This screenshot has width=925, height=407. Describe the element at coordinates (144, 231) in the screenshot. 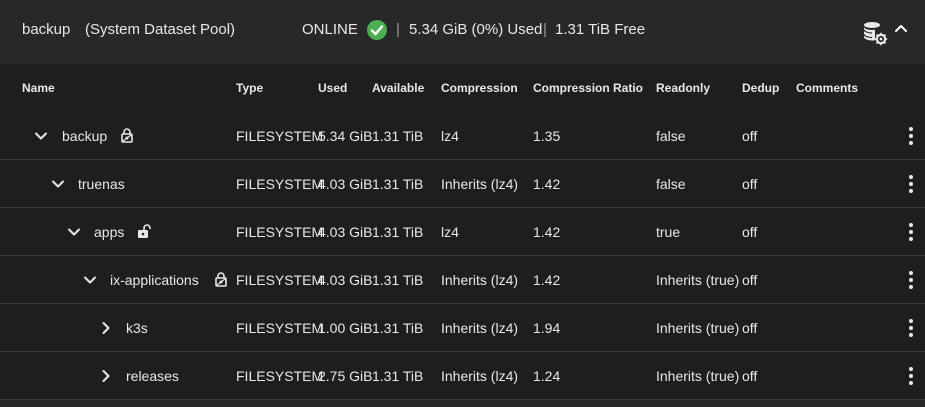

I see `lock-open-icon` at that location.